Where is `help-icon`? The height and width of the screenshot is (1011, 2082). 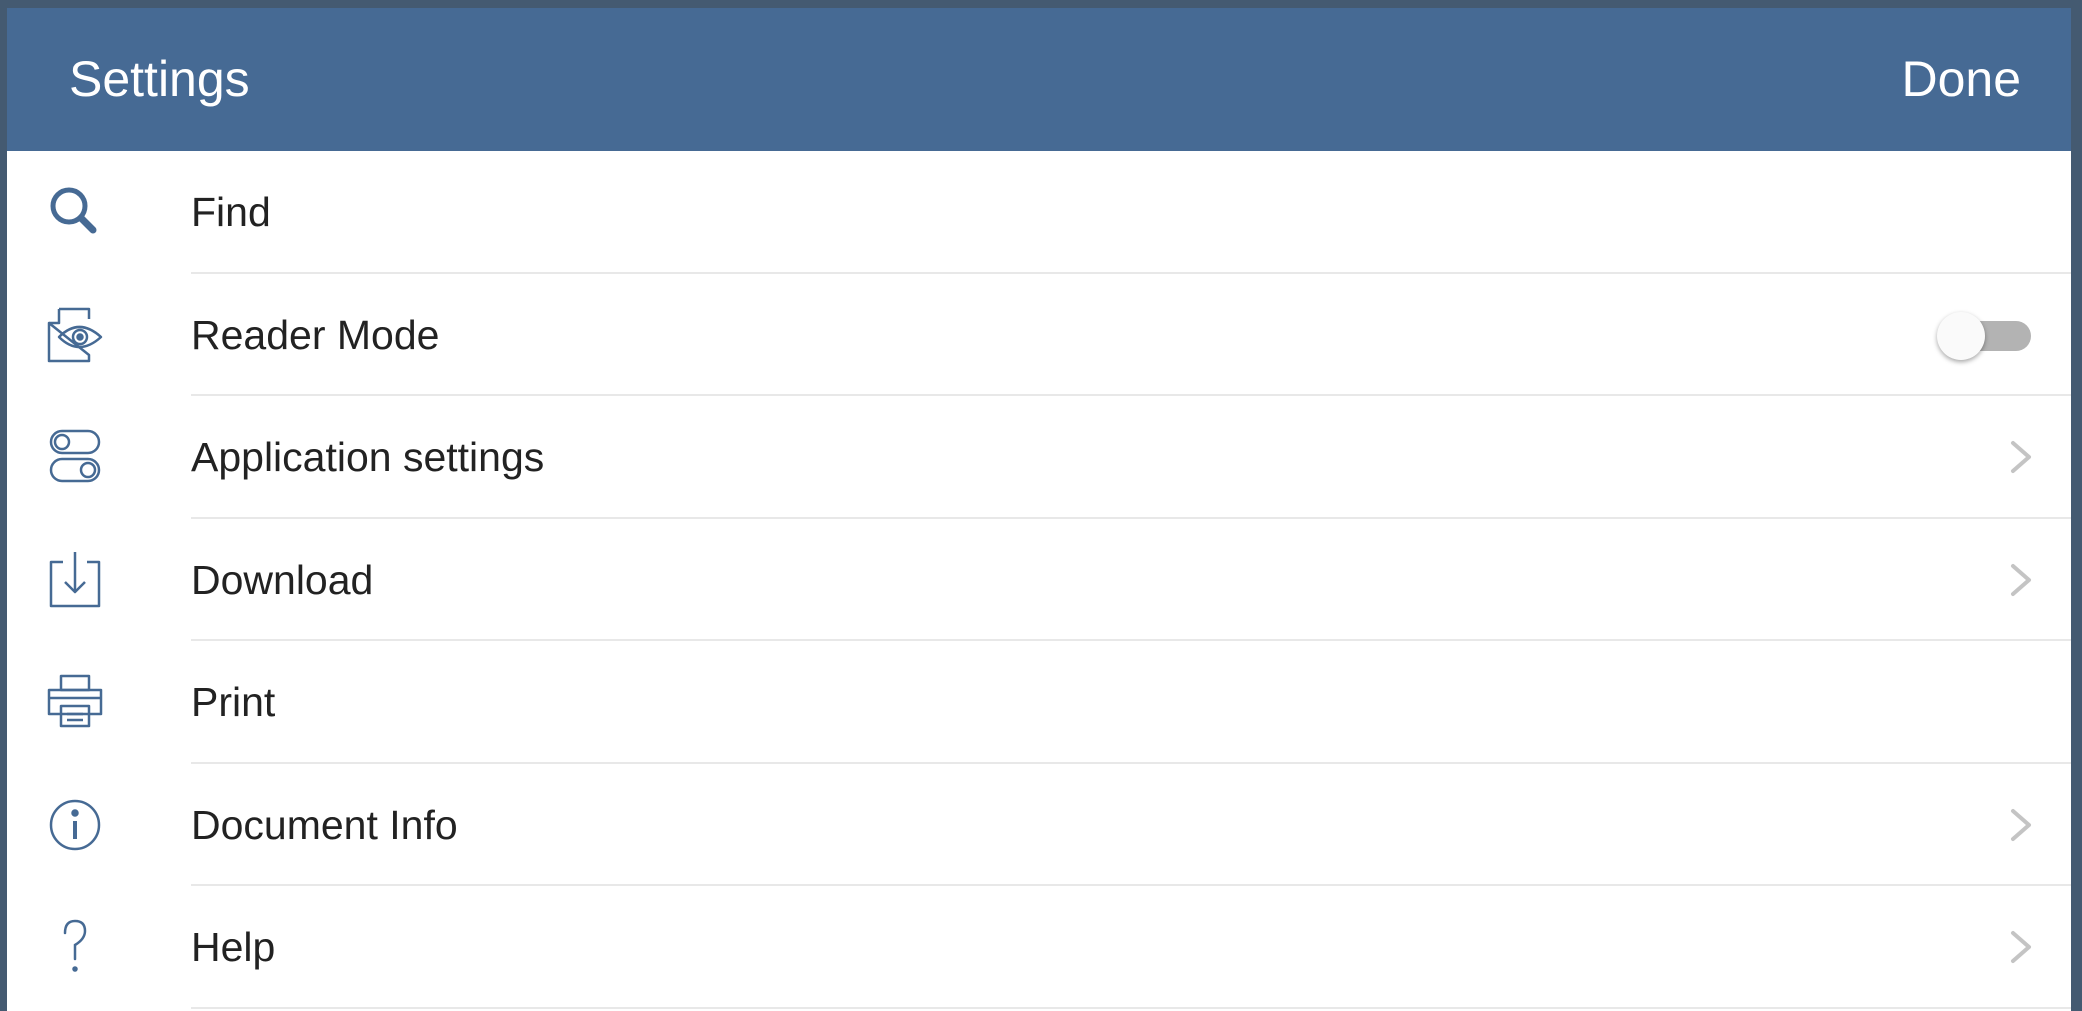 help-icon is located at coordinates (75, 947).